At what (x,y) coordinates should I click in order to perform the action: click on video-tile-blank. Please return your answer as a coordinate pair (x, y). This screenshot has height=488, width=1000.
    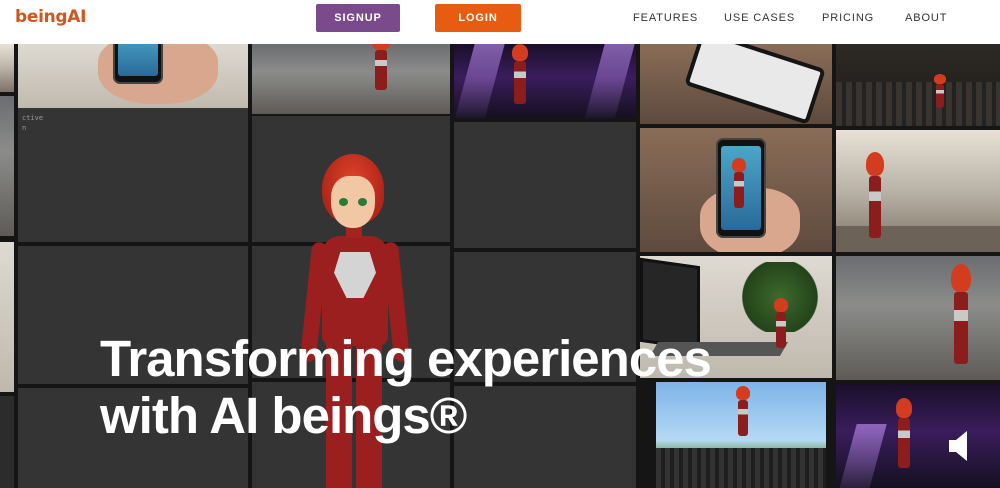
    Looking at the image, I should click on (545, 185).